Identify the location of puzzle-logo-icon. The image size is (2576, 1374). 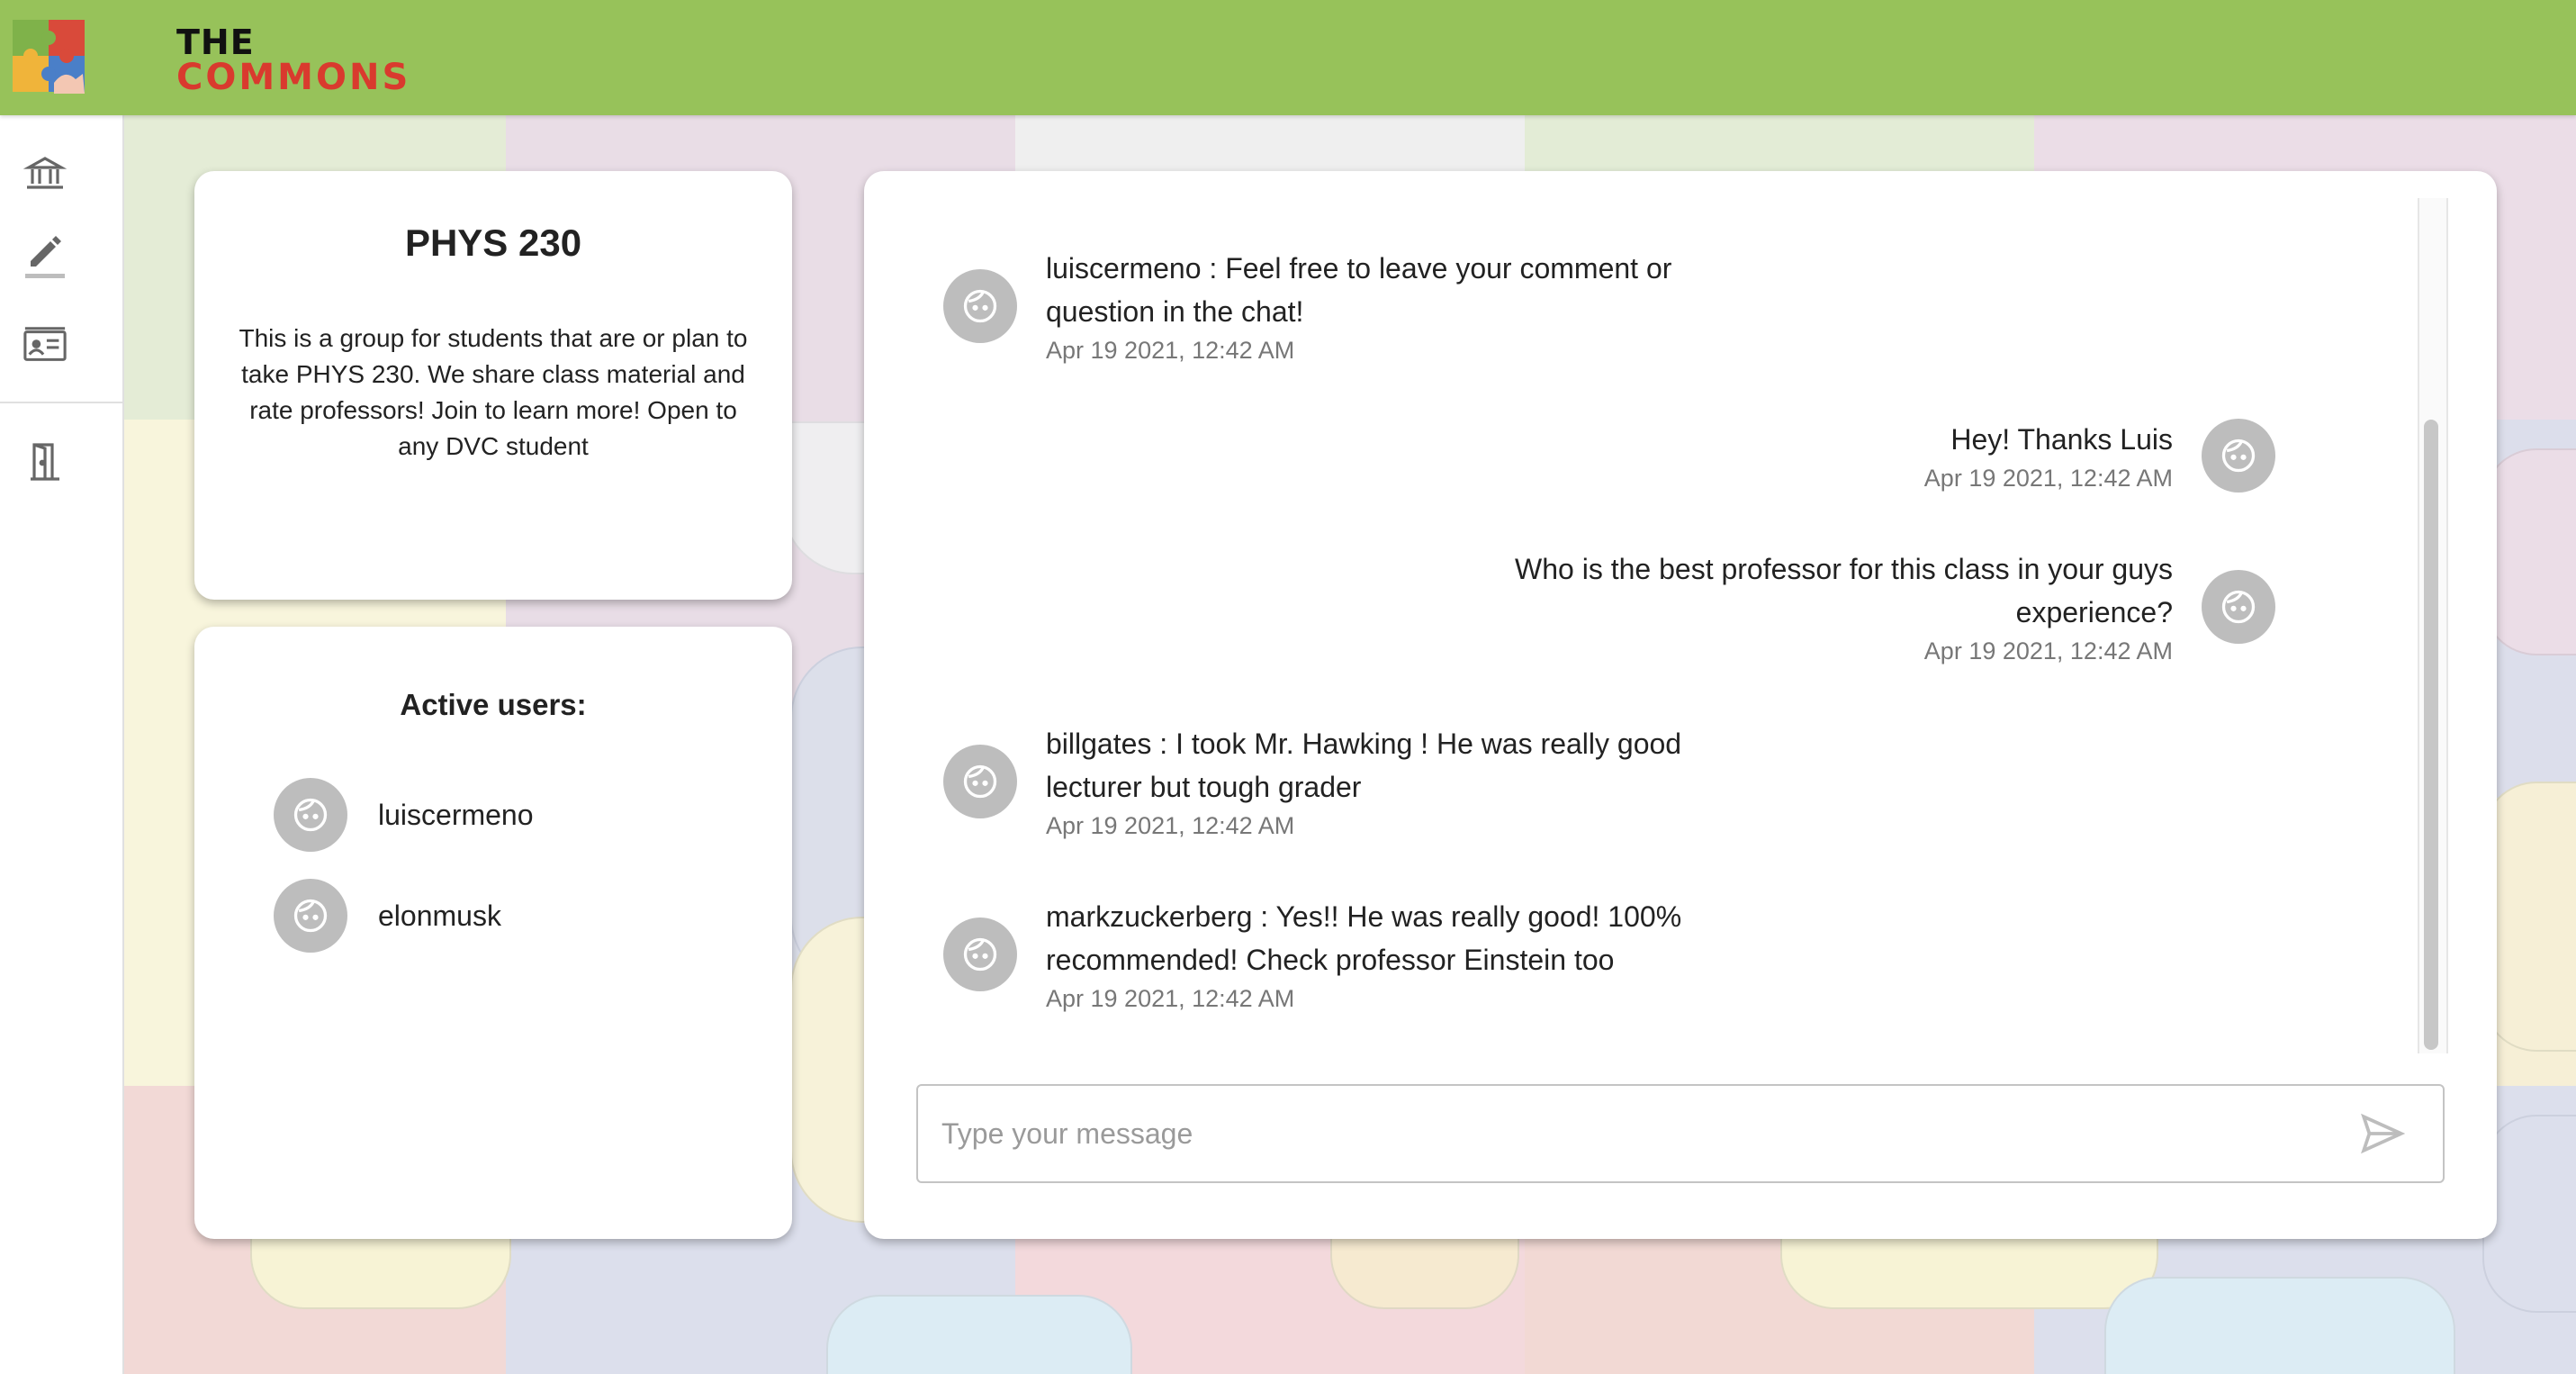
(49, 57).